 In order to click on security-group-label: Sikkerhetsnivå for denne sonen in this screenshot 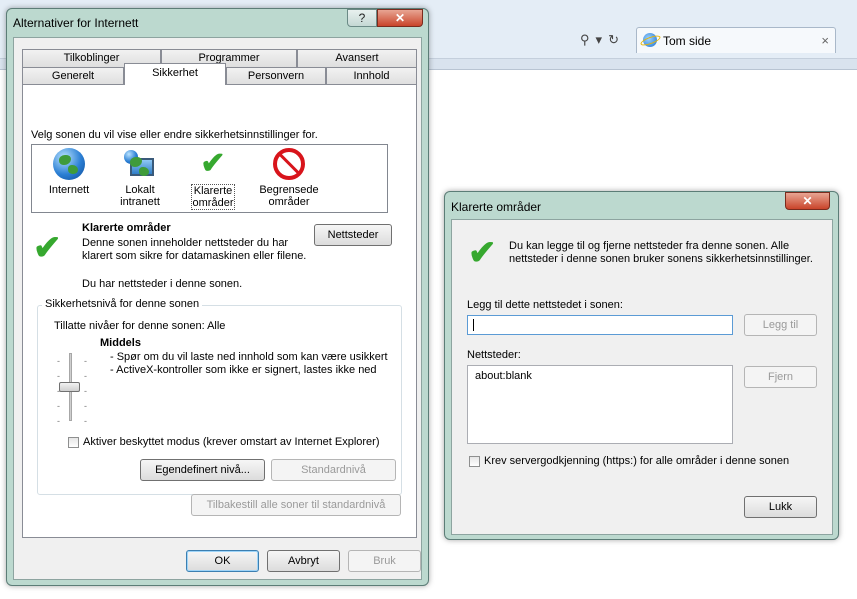, I will do `click(122, 304)`.